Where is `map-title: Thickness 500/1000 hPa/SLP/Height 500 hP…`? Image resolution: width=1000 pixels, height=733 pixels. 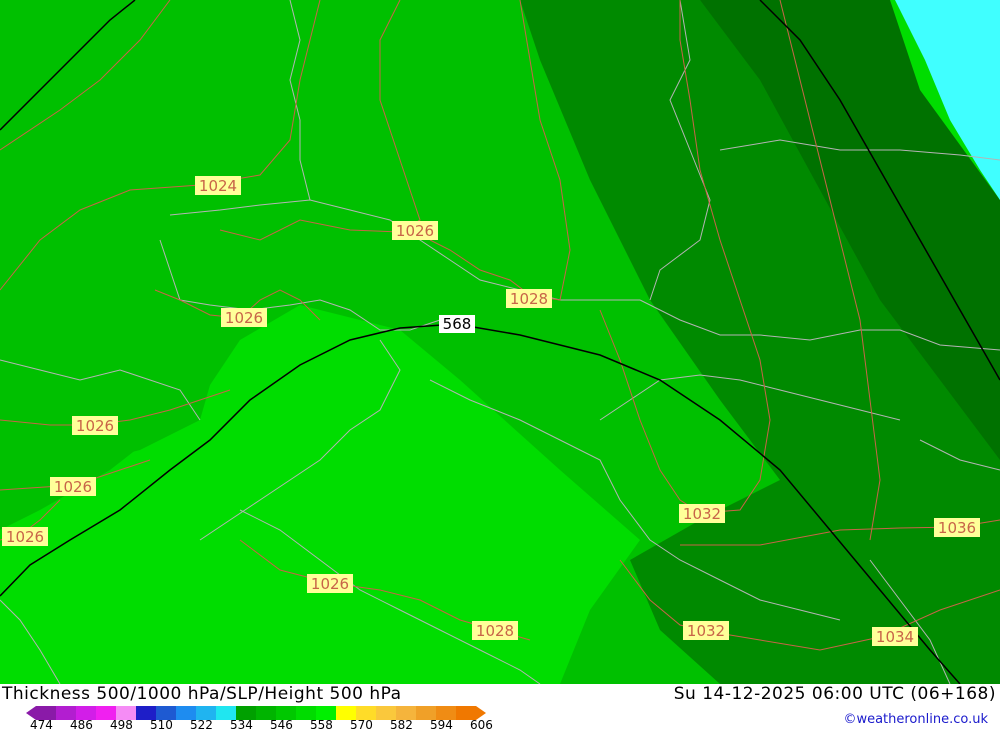 map-title: Thickness 500/1000 hPa/SLP/Height 500 hP… is located at coordinates (202, 694).